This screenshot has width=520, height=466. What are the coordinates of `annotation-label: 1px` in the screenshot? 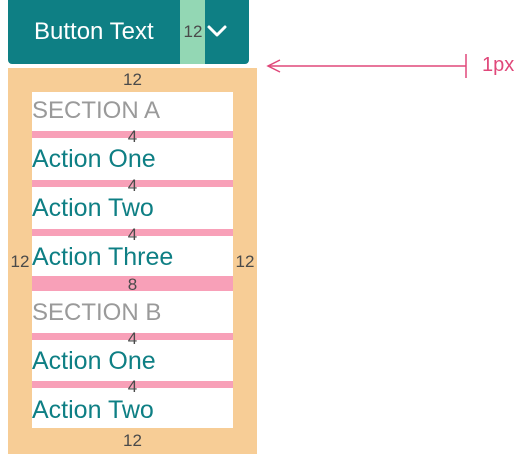 It's located at (498, 65).